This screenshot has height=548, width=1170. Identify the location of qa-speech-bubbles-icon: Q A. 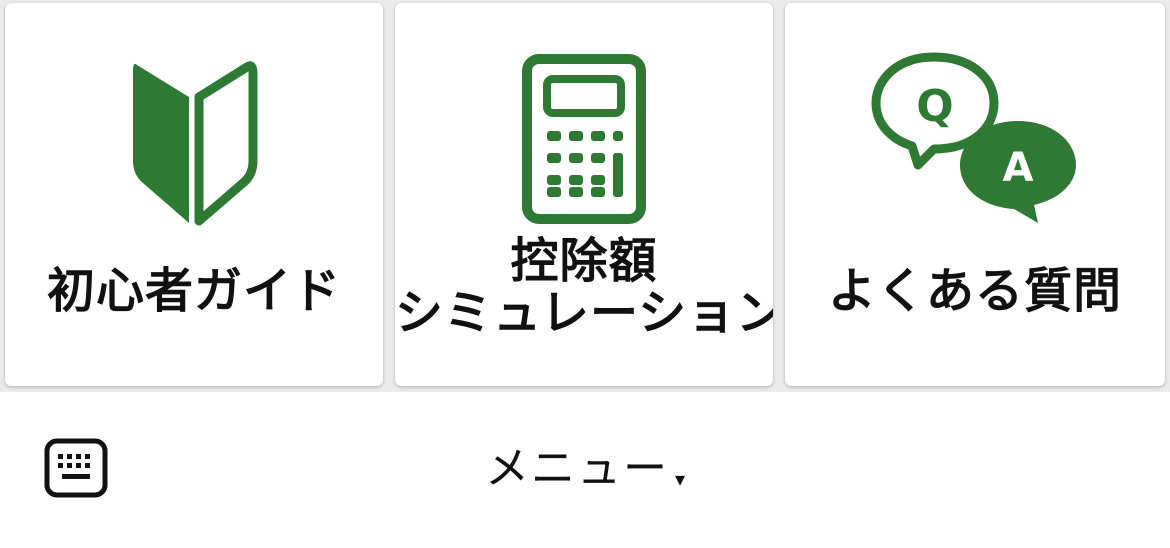
(975, 137).